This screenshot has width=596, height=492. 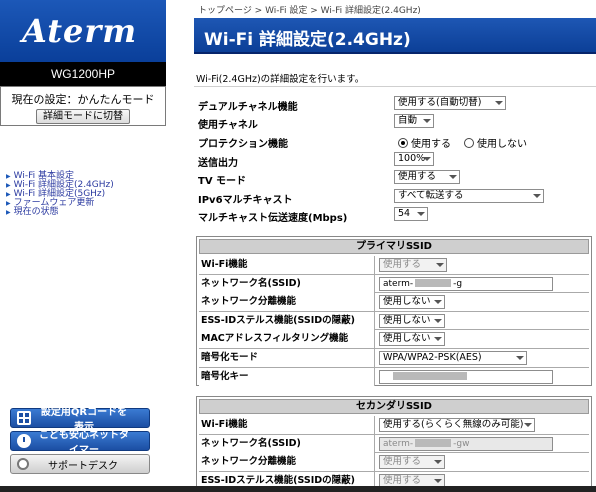 I want to click on select-value: 100%, so click(x=412, y=158).